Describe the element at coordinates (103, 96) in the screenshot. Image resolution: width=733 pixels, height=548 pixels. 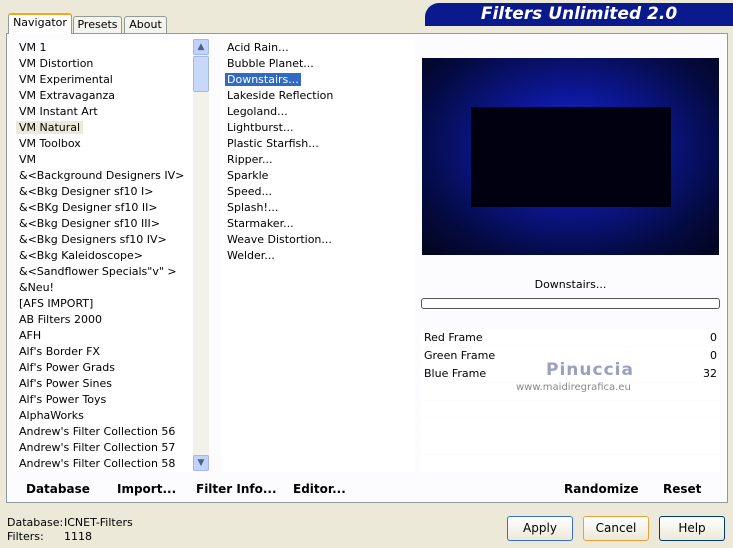
I see `category-item: VM Extravaganza` at that location.